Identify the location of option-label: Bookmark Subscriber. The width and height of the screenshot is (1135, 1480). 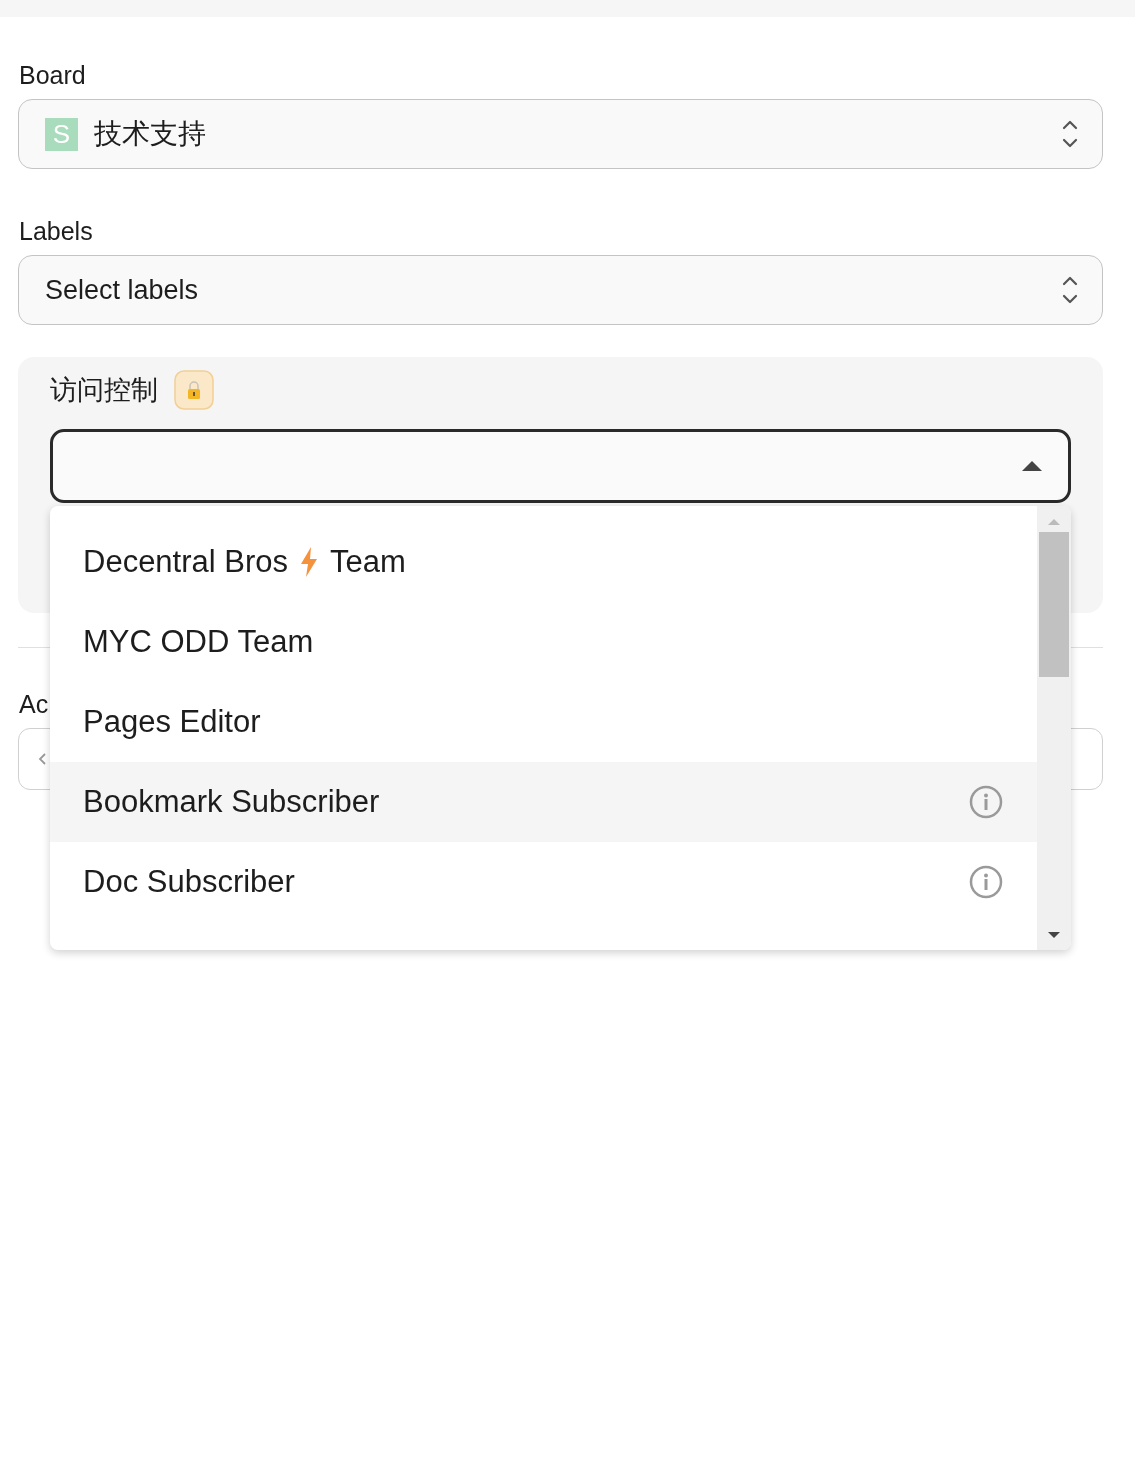
(231, 802).